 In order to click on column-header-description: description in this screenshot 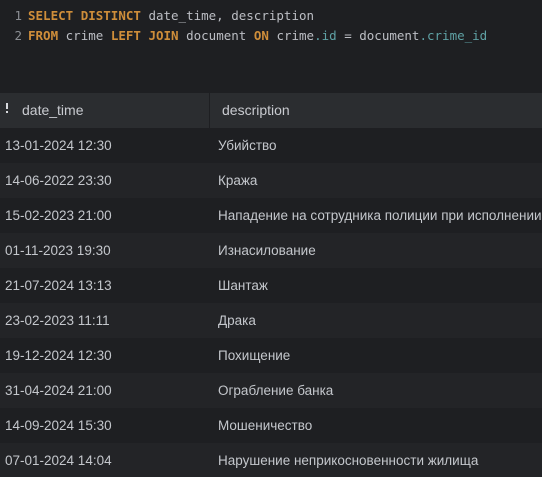, I will do `click(376, 110)`.